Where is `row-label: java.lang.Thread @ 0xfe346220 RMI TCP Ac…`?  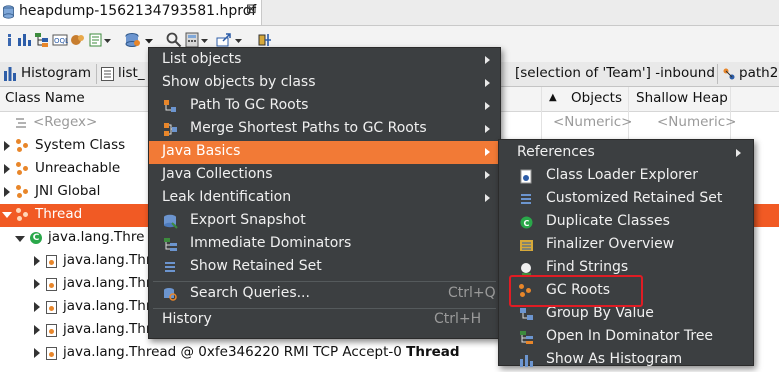 row-label: java.lang.Thread @ 0xfe346220 RMI TCP Ac… is located at coordinates (261, 352).